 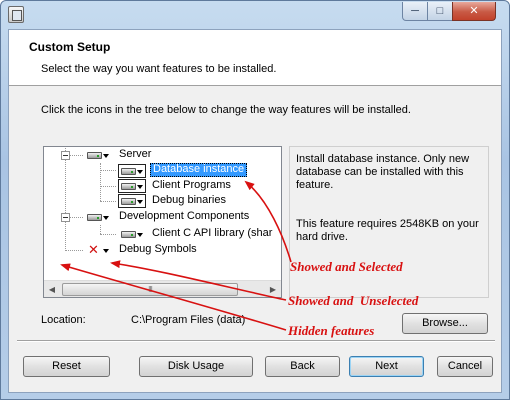 I want to click on annotation-hidden-features: Hidden features, so click(x=331, y=330).